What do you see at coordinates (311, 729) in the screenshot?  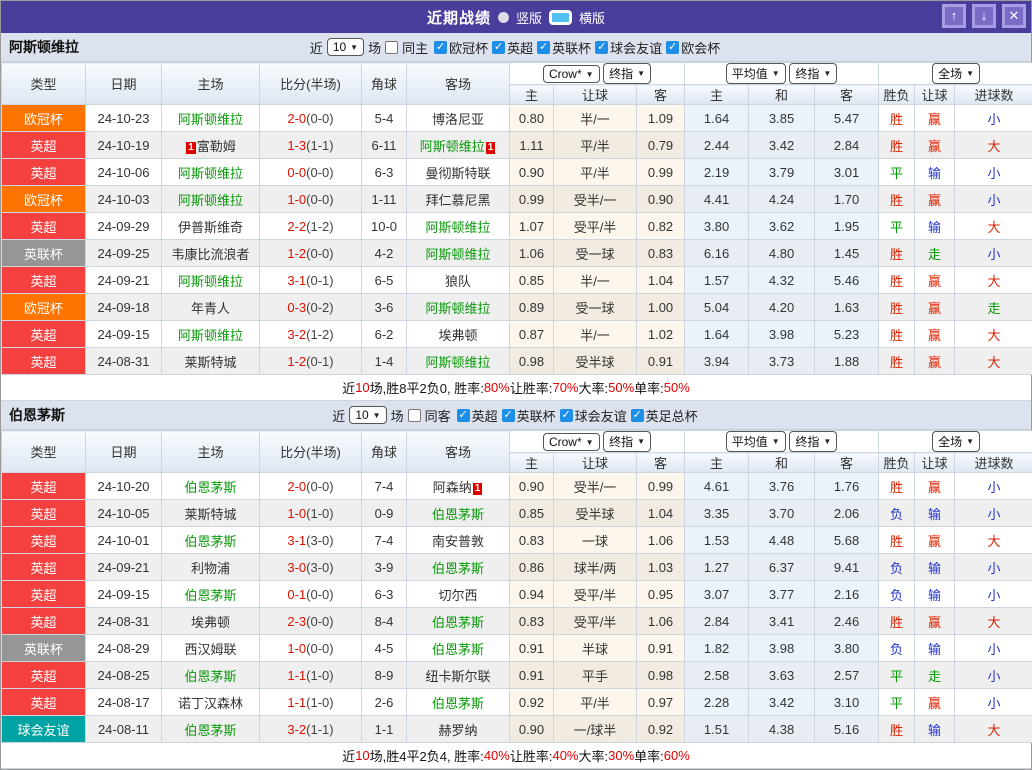 I see `score-cell: 3-2(1-1)` at bounding box center [311, 729].